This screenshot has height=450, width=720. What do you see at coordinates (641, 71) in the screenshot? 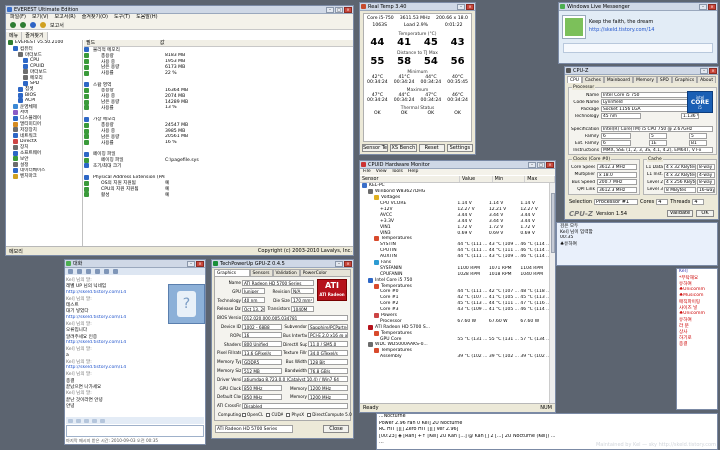
I see `cpuz-titlebar: CPU-Z – ×` at bounding box center [641, 71].